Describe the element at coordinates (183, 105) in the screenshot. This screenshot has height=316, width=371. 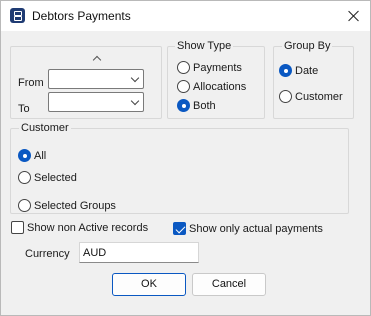
I see `radio-both` at that location.